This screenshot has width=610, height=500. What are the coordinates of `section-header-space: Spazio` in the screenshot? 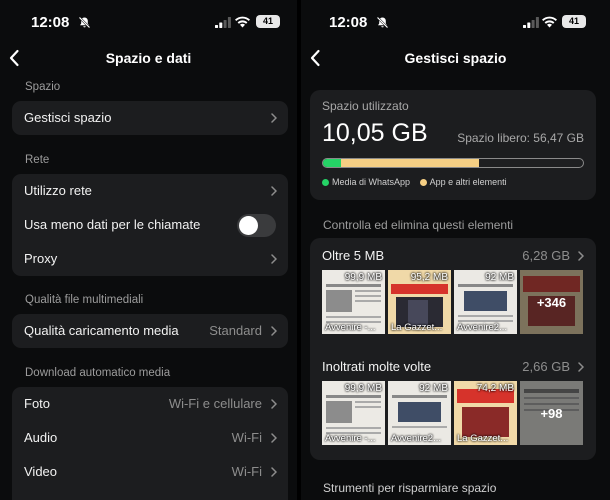 It's located at (43, 87).